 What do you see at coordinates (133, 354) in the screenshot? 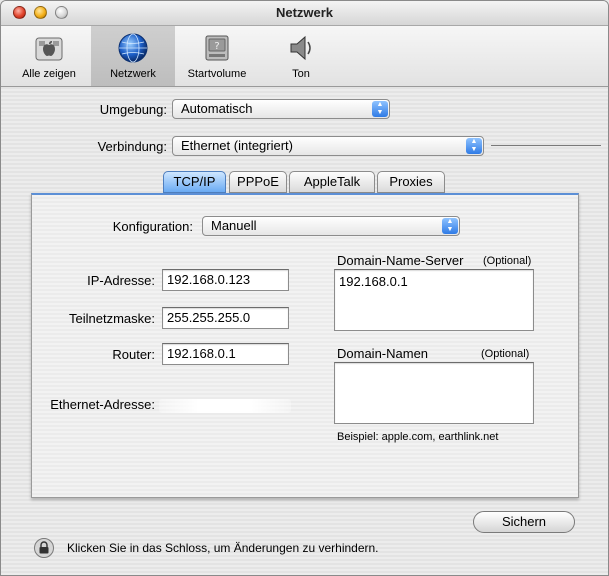
I see `router-label: Router:` at bounding box center [133, 354].